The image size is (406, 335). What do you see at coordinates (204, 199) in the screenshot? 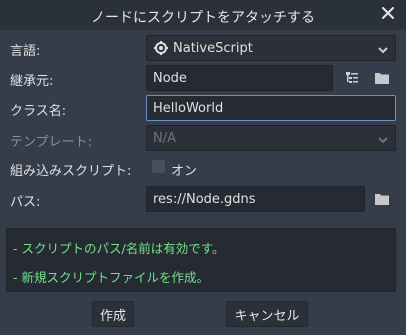
I see `path-value: res://Node.gdns` at bounding box center [204, 199].